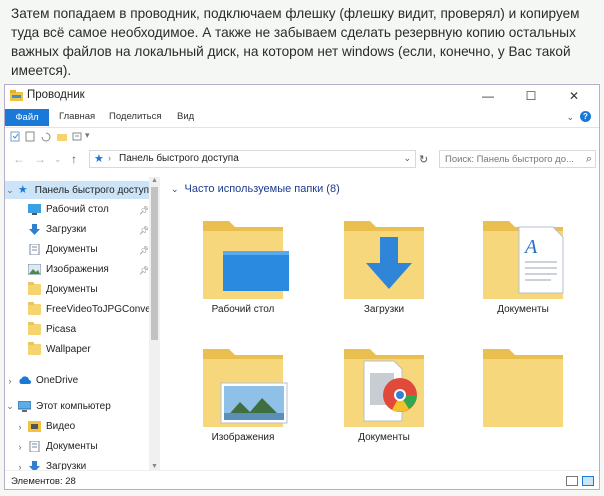  I want to click on computer-icon, so click(24, 406).